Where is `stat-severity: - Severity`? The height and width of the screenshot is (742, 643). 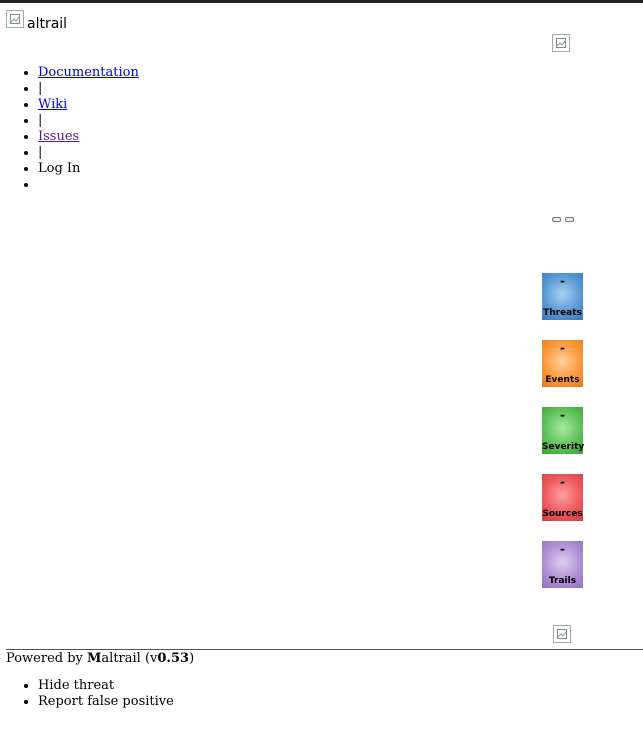
stat-severity: - Severity is located at coordinates (563, 430).